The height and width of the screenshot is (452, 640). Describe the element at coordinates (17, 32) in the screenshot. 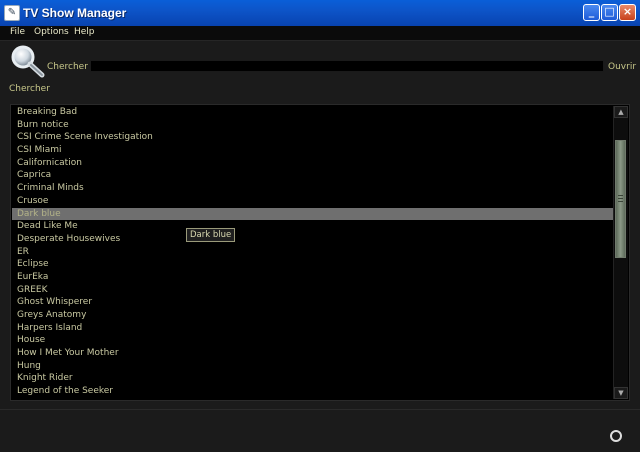

I see `menu-file: File` at that location.